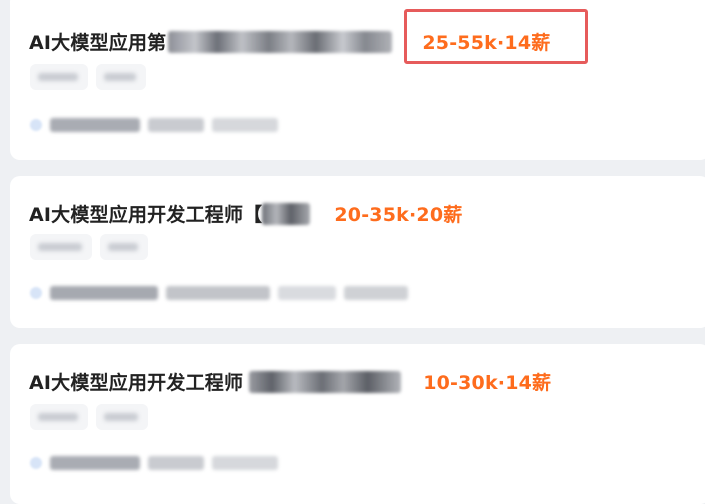 Image resolution: width=705 pixels, height=504 pixels. I want to click on job-title: AI大模型应用开发工程师, so click(136, 381).